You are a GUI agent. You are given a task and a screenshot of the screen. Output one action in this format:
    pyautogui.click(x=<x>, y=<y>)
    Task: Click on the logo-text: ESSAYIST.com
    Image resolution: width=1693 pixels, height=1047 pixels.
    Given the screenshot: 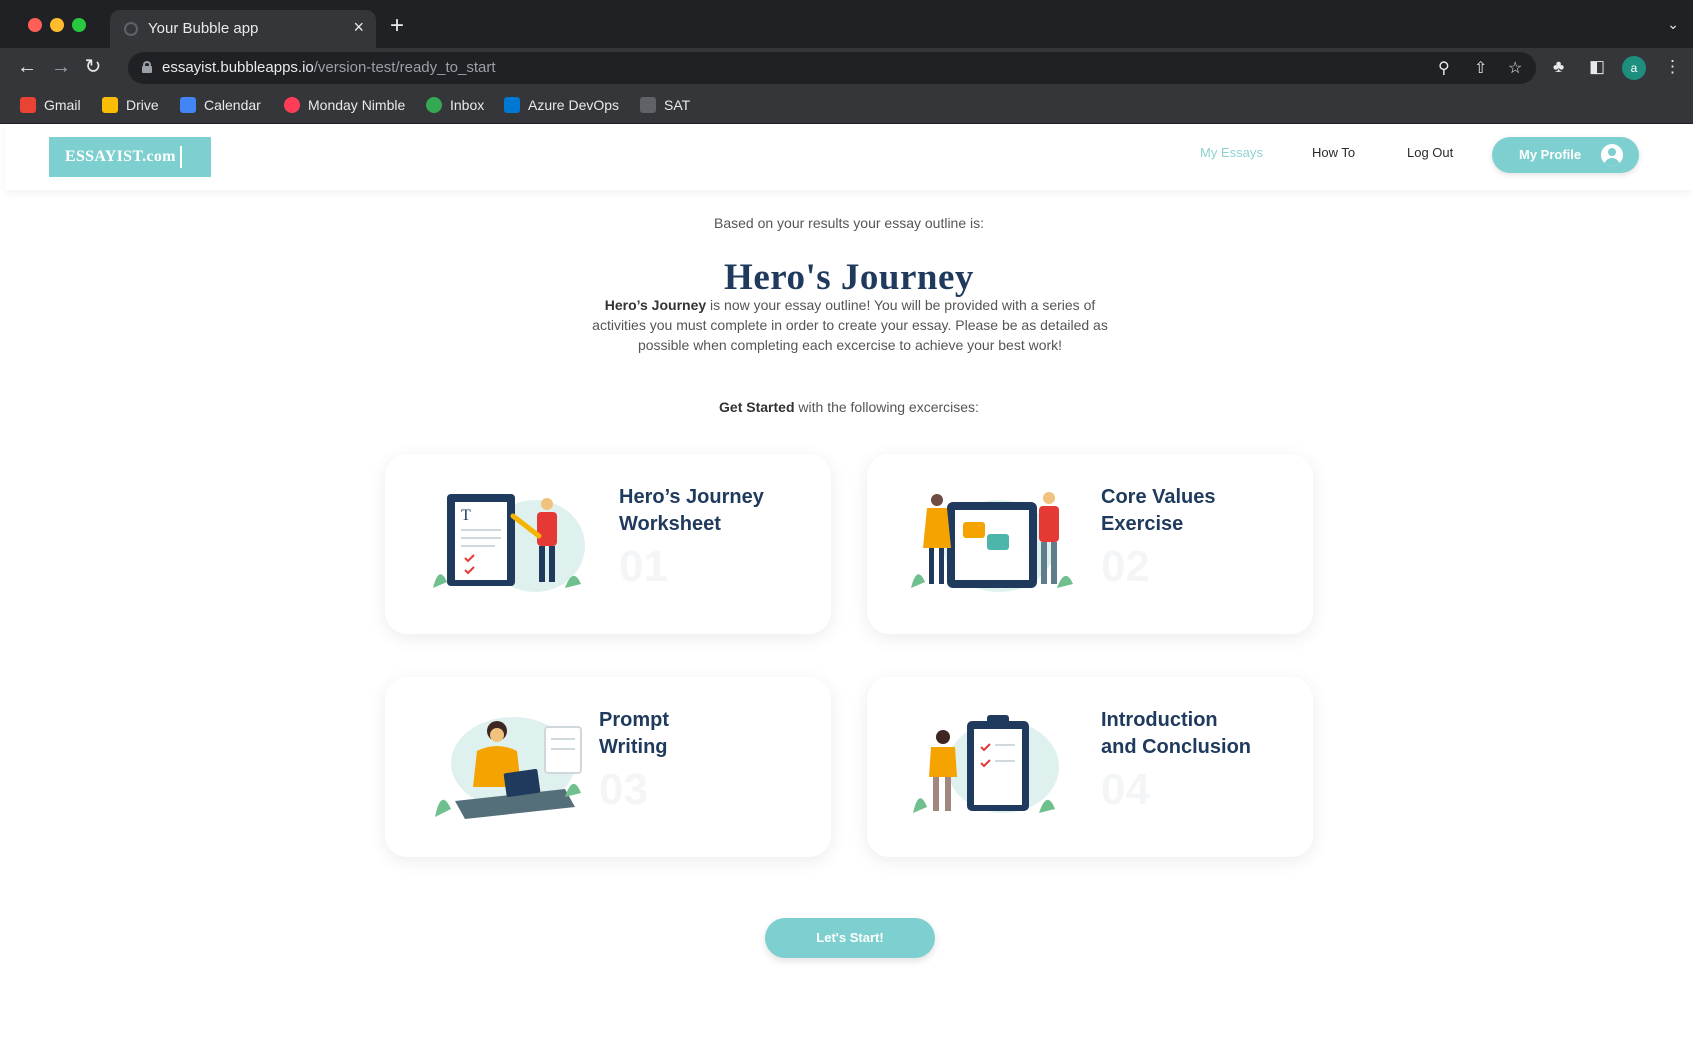 What is the action you would take?
    pyautogui.click(x=120, y=156)
    